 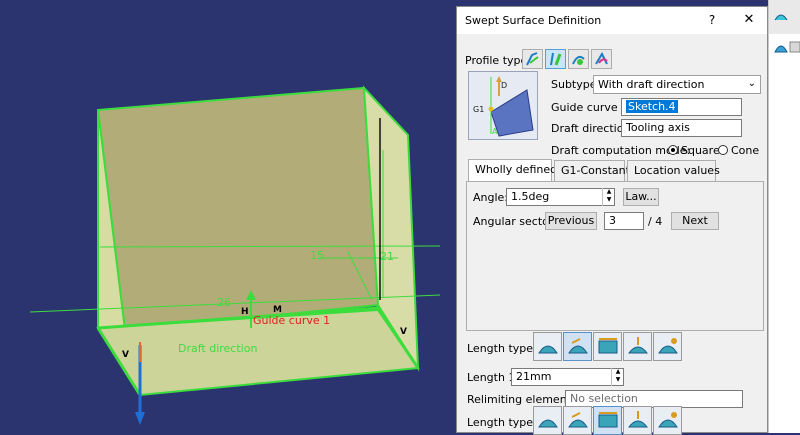 I want to click on draft-direction-value: Tooling axis, so click(x=658, y=127).